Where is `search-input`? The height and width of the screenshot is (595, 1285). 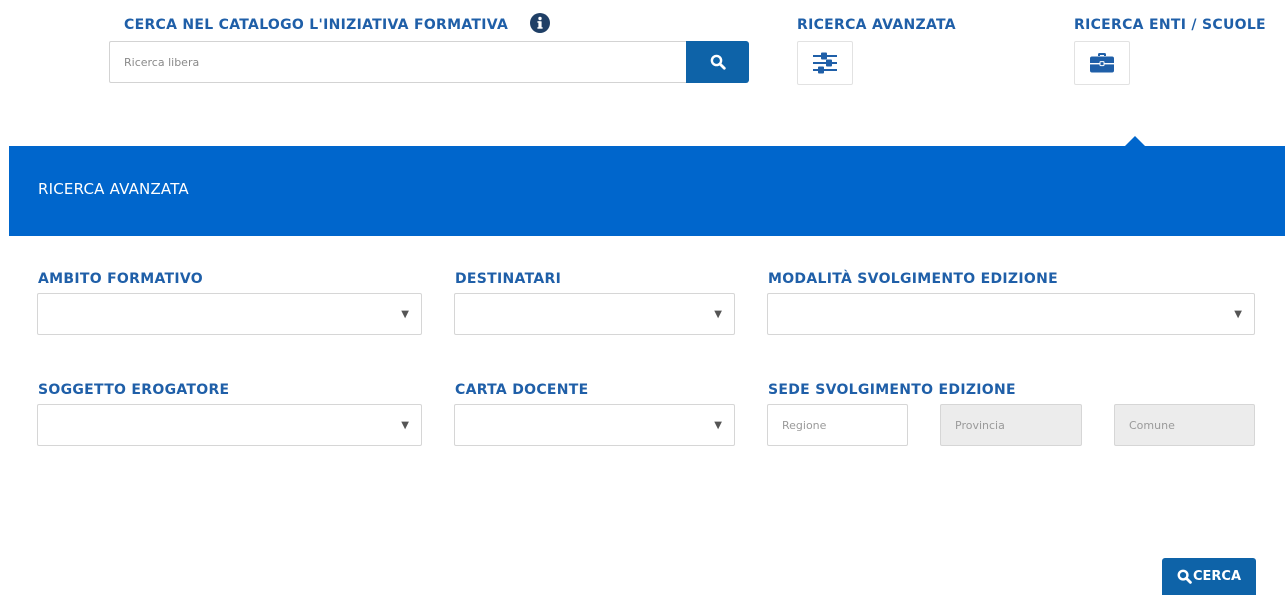 search-input is located at coordinates (398, 62).